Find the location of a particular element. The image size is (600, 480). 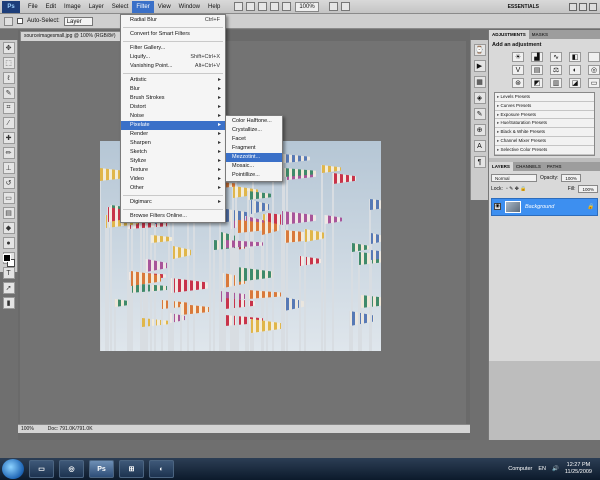

view-extras-icon is located at coordinates (263, 6).